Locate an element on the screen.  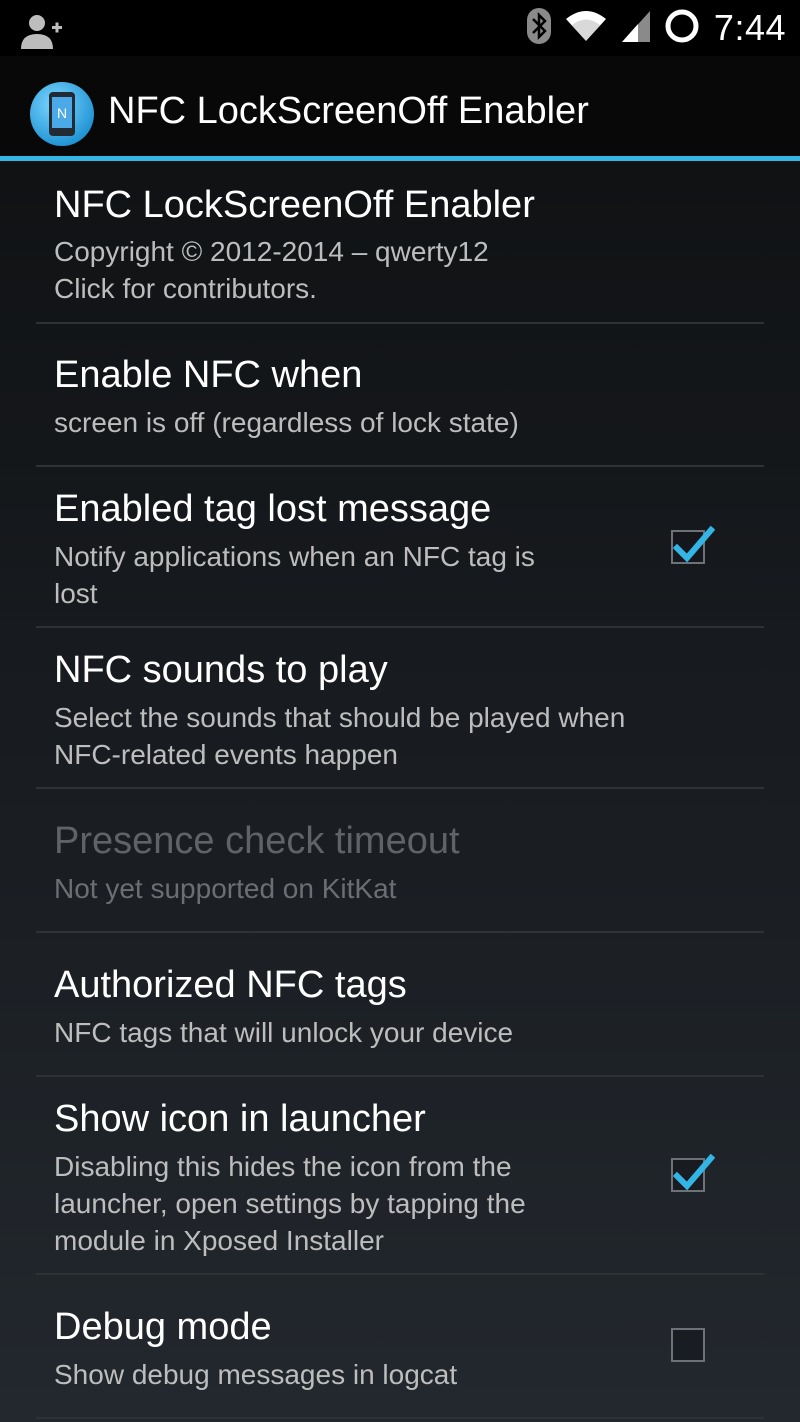
tag-lost-checkbox is located at coordinates (693, 544).